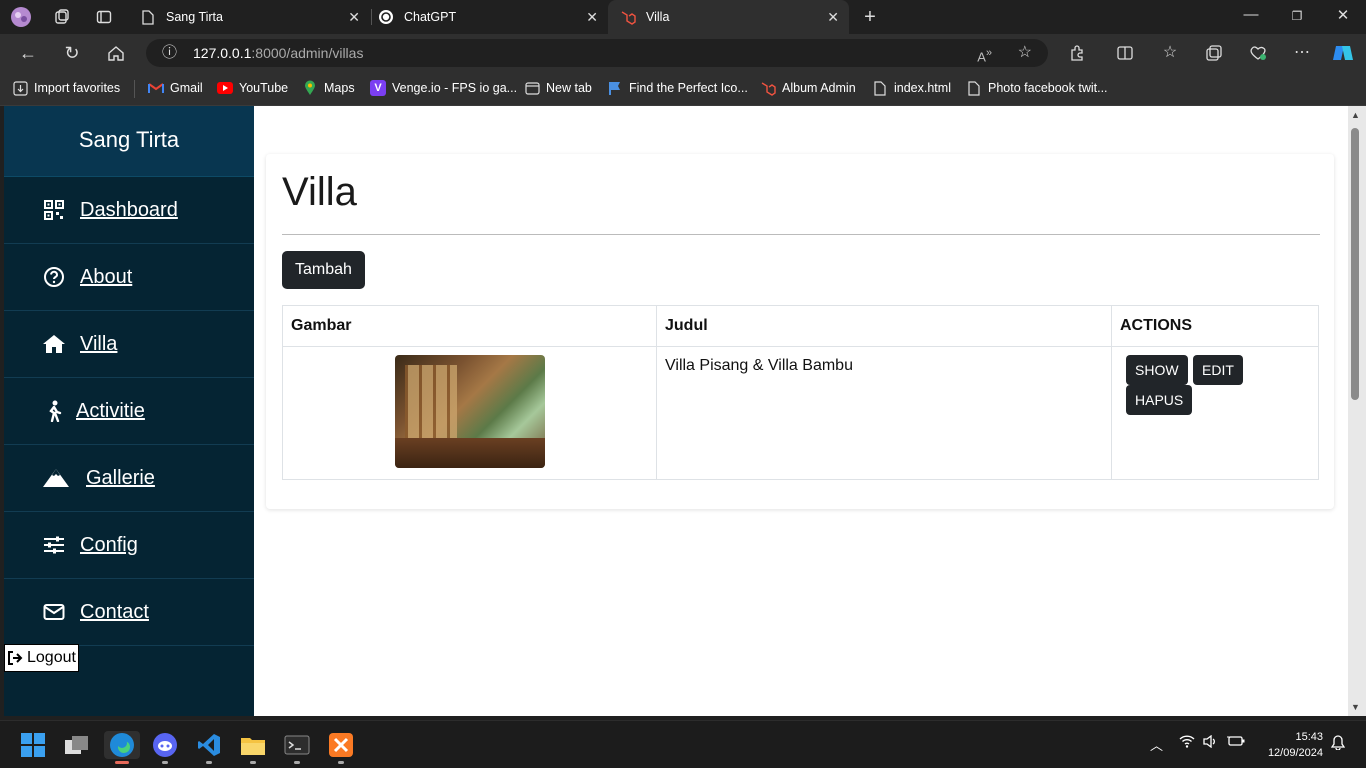  I want to click on workspaces-icon, so click(62, 17).